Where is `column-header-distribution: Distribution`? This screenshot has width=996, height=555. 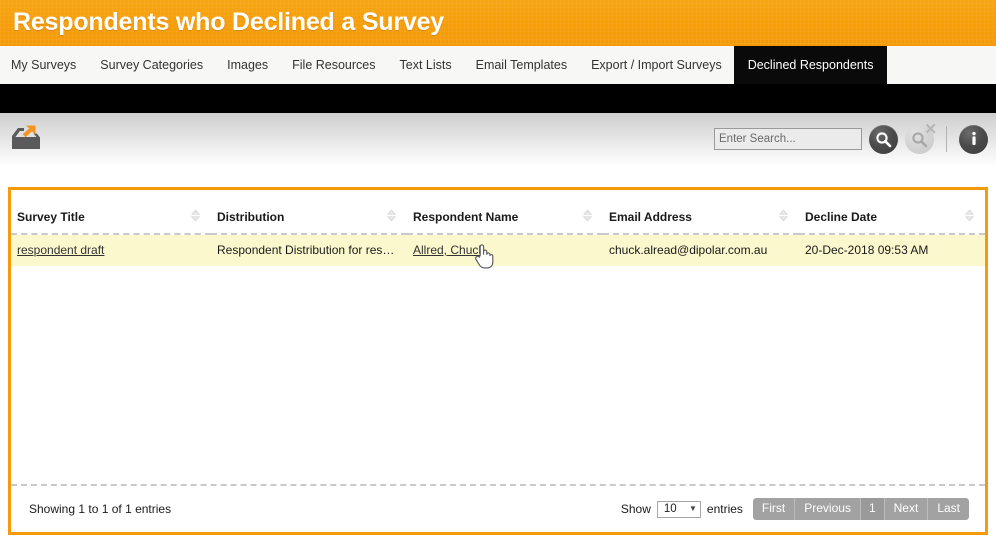
column-header-distribution: Distribution is located at coordinates (309, 212).